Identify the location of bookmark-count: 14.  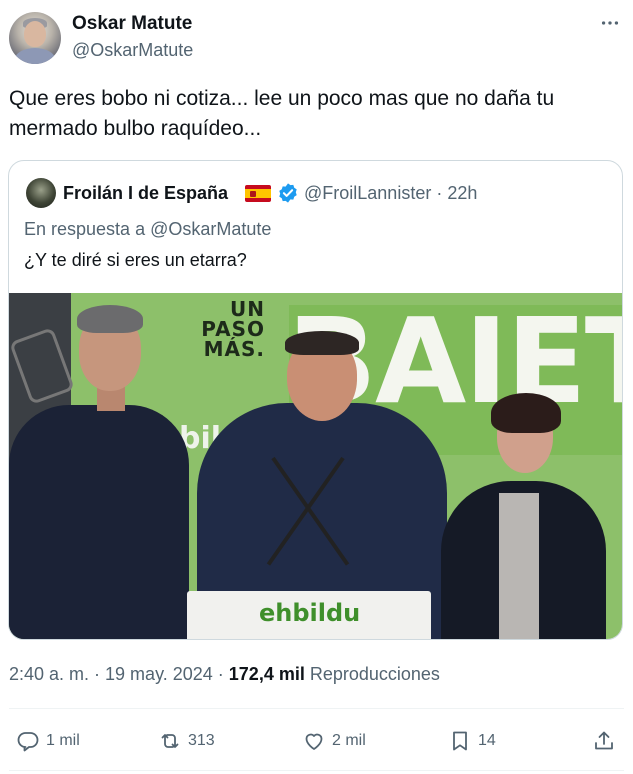
(487, 740).